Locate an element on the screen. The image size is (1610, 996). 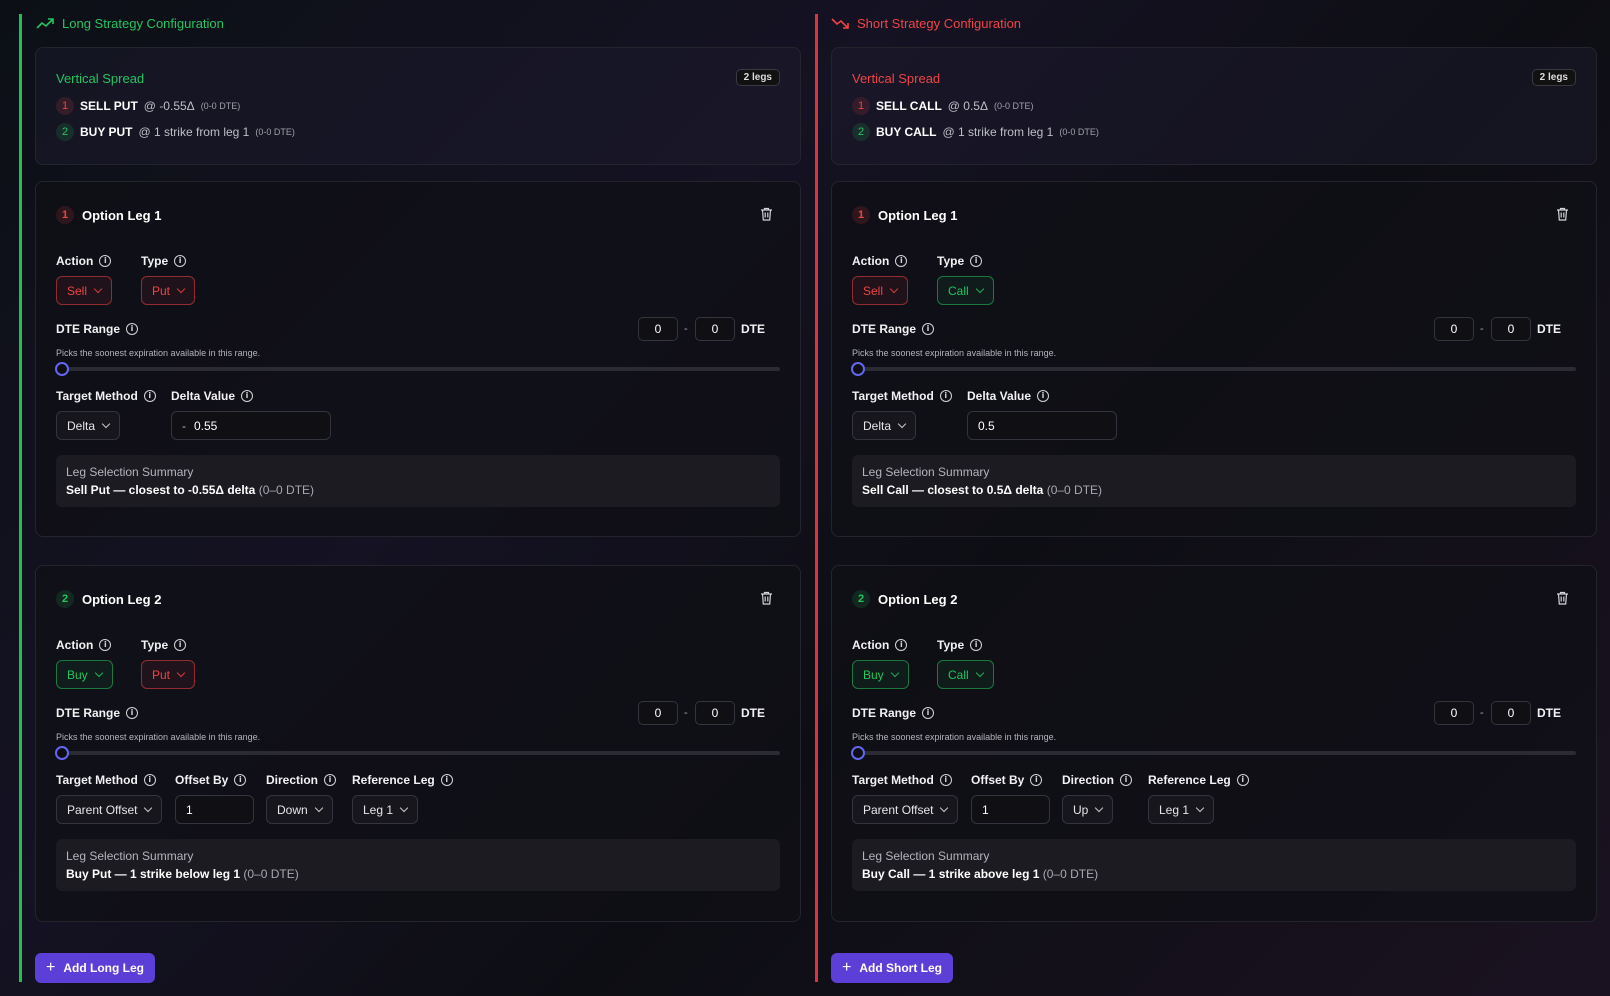
add-short-leg-button: + Add Short Leg is located at coordinates (892, 968).